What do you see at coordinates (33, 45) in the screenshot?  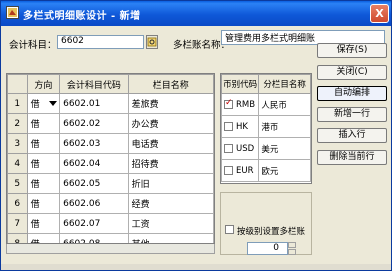 I see `account-label: 会计科目：` at bounding box center [33, 45].